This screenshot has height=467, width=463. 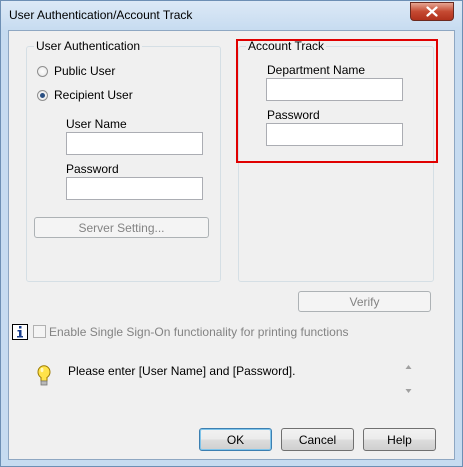 I want to click on info-i-glyph, so click(x=20, y=332).